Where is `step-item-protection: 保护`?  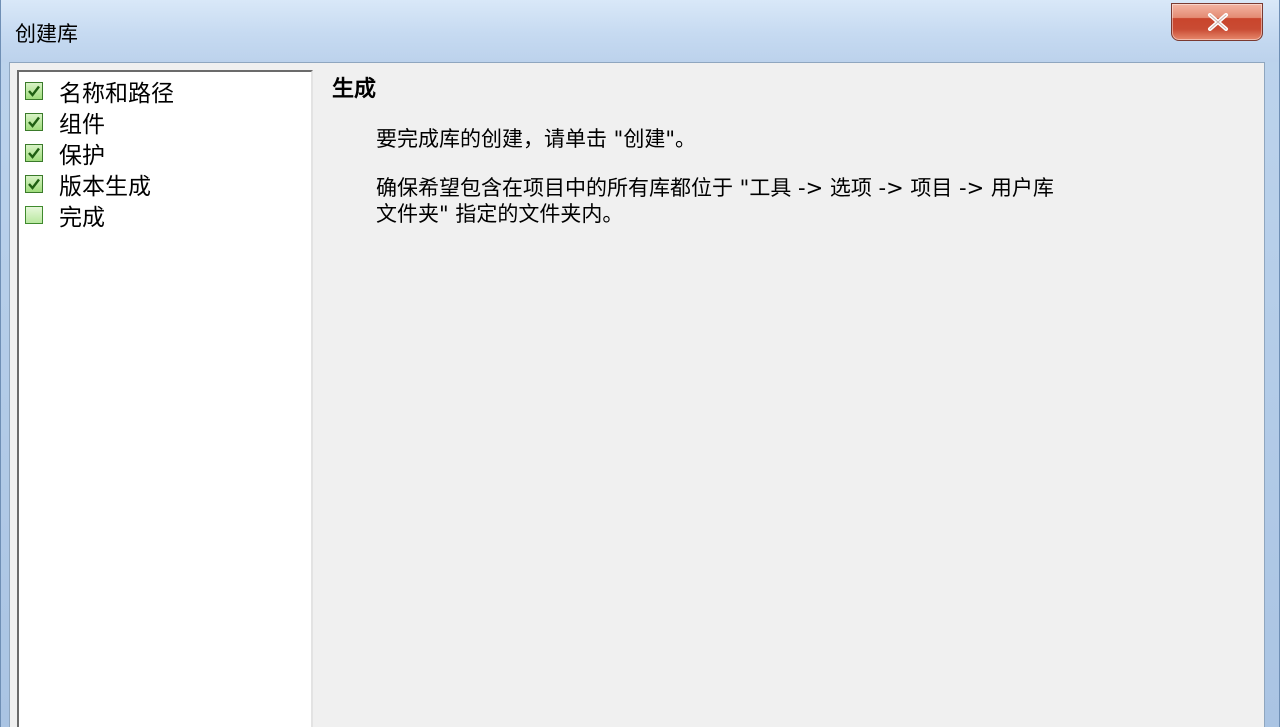 step-item-protection: 保护 is located at coordinates (65, 153).